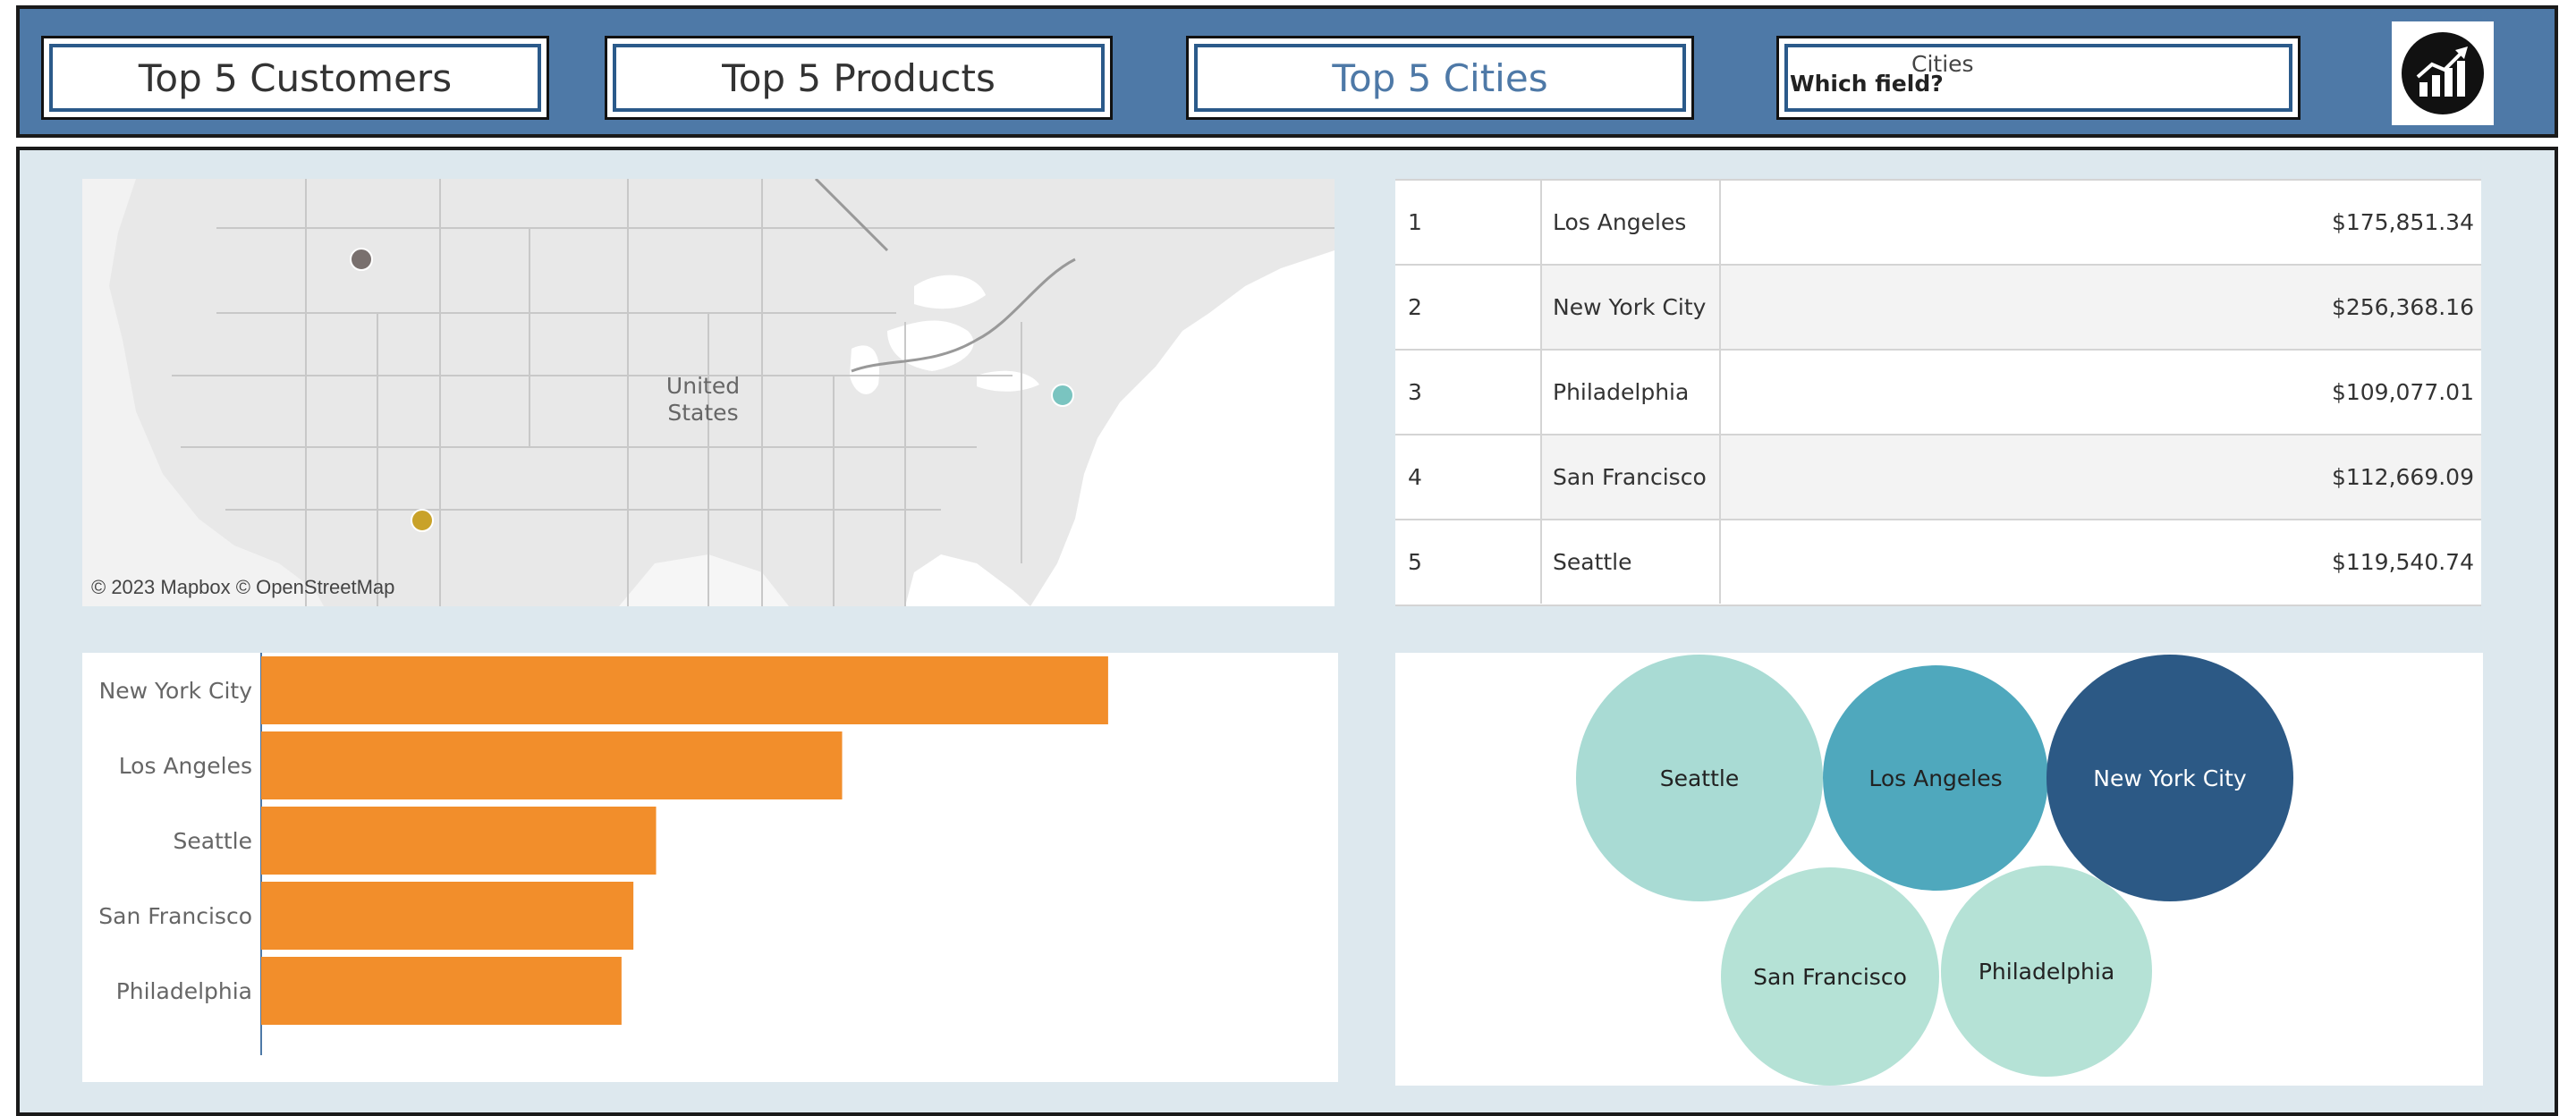  I want to click on table-row: 2 New York City $256,368.16, so click(1938, 306).